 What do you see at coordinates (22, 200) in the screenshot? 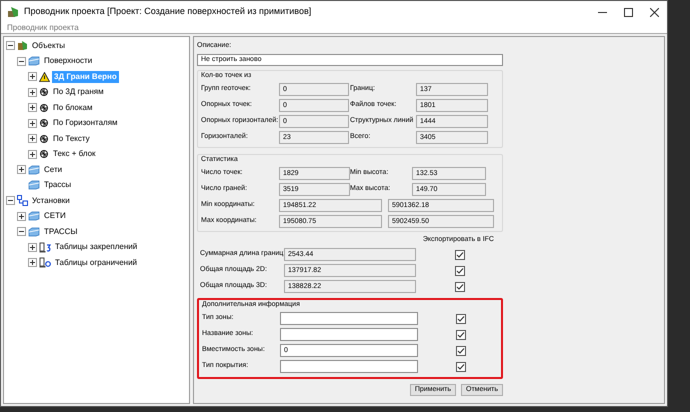
I see `settings-icon` at bounding box center [22, 200].